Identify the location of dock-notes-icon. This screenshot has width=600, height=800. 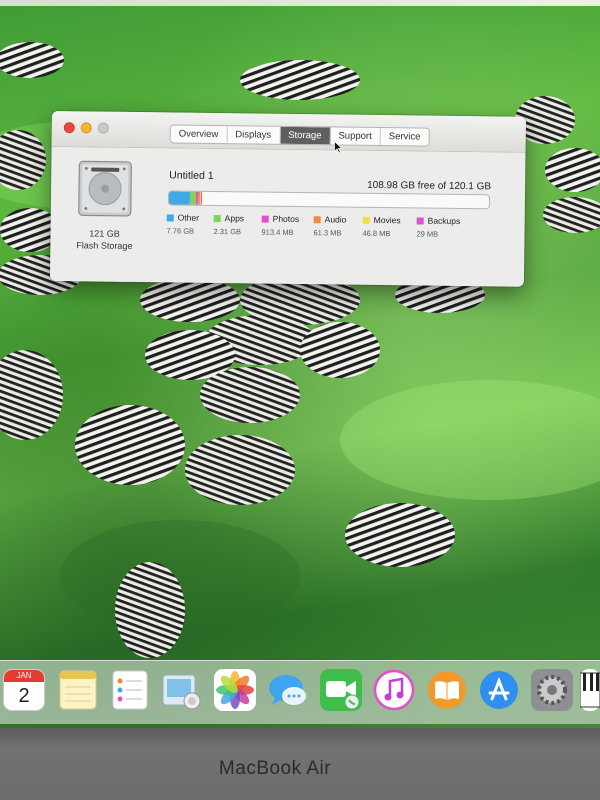
(78, 690).